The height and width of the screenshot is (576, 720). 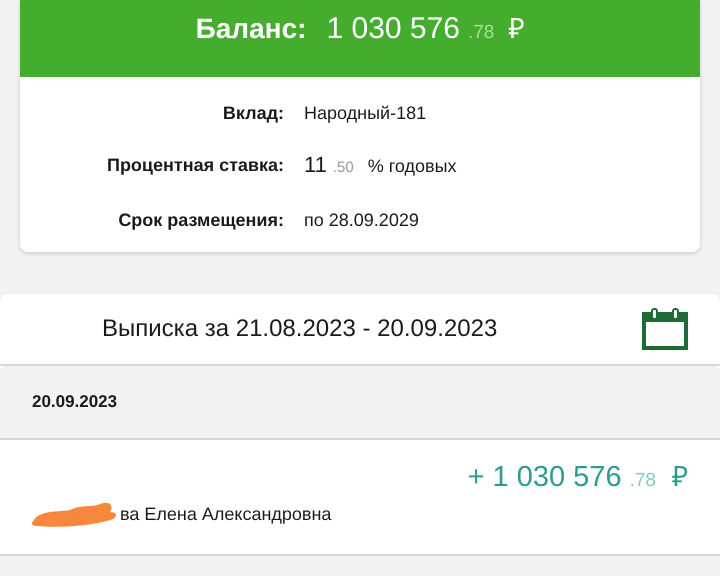 I want to click on rate-value: 11, so click(x=315, y=165).